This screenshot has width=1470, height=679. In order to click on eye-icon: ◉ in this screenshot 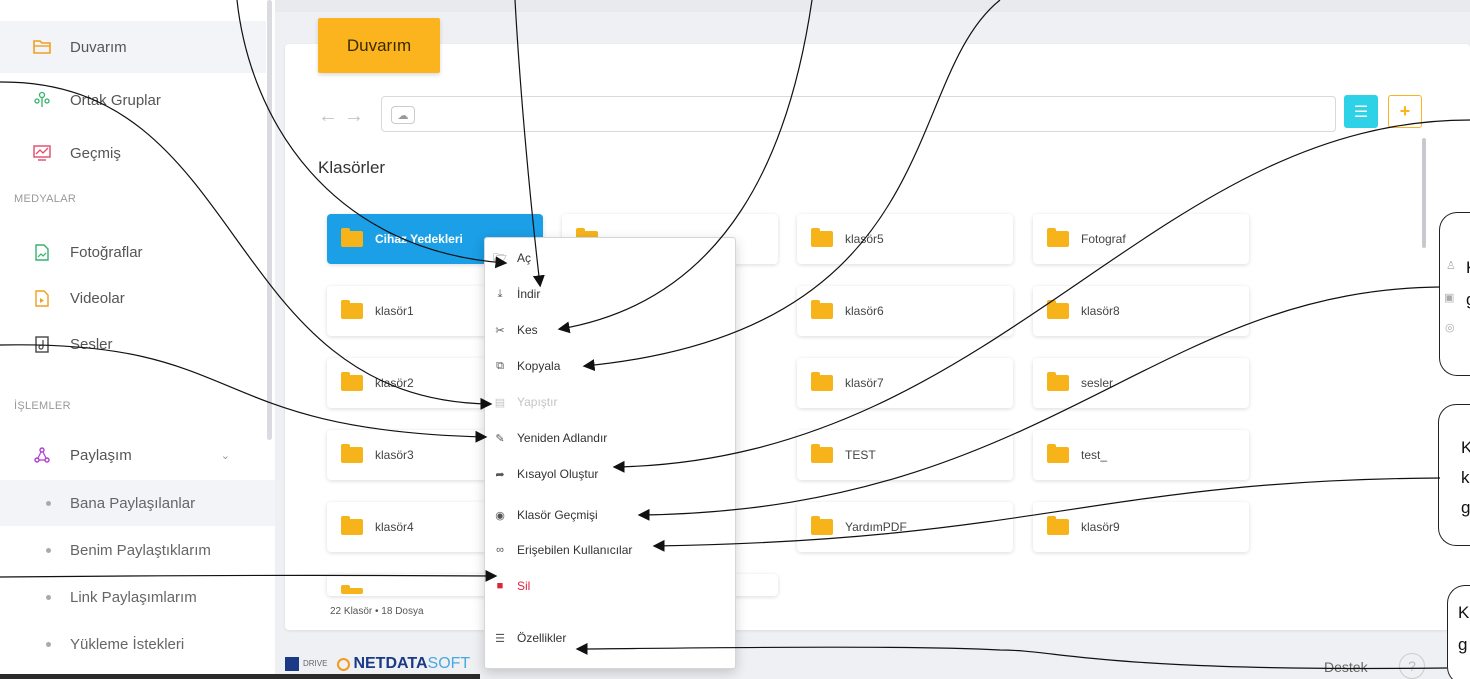, I will do `click(500, 515)`.